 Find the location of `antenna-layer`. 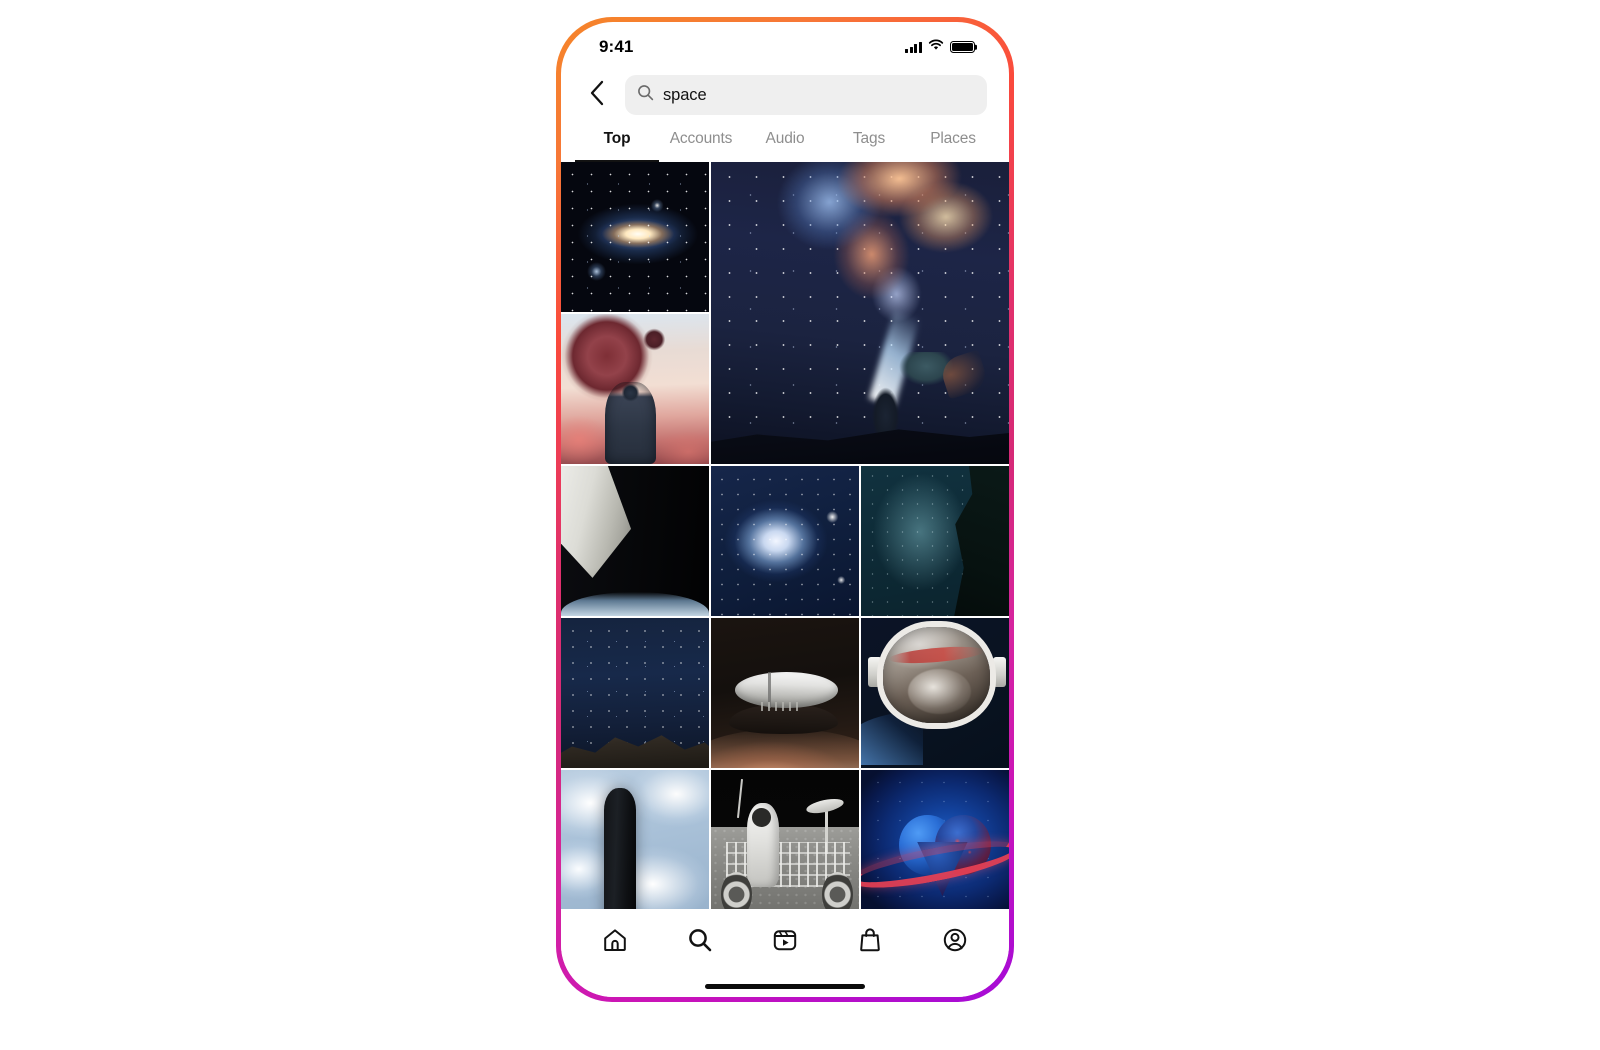

antenna-layer is located at coordinates (740, 798).